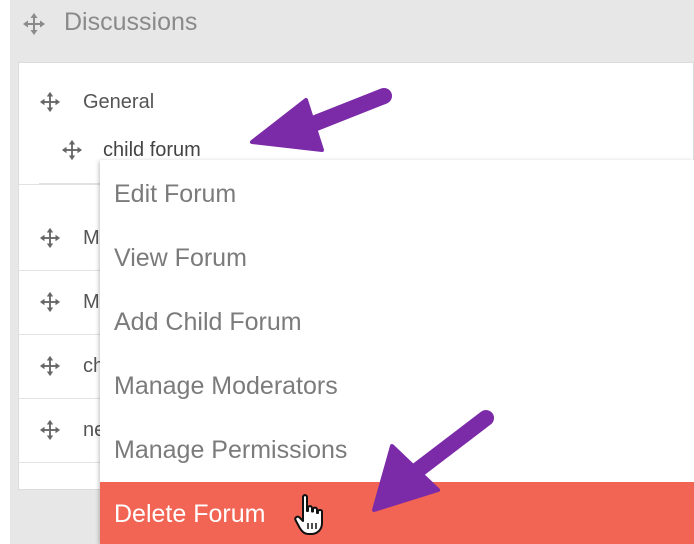  Describe the element at coordinates (308, 514) in the screenshot. I see `hand-pointer-icon` at that location.